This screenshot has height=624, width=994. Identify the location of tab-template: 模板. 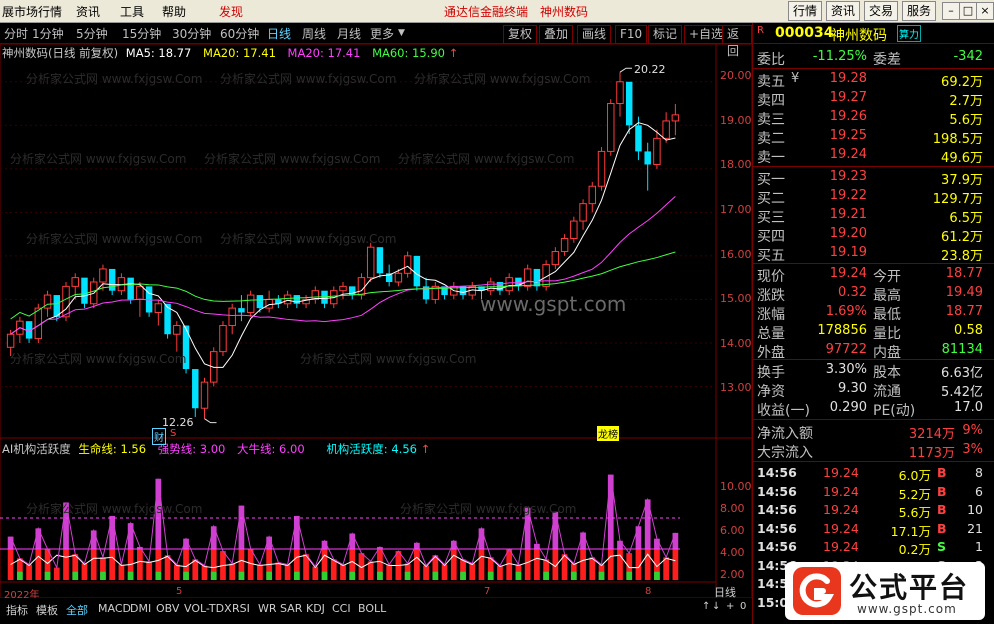
(47, 610).